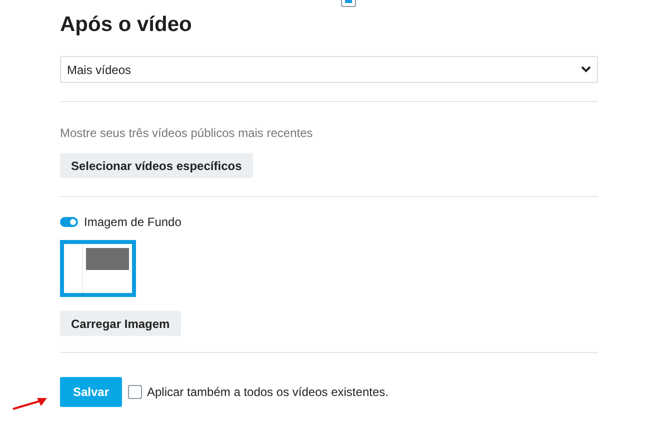  I want to click on arrow-icon, so click(30, 404).